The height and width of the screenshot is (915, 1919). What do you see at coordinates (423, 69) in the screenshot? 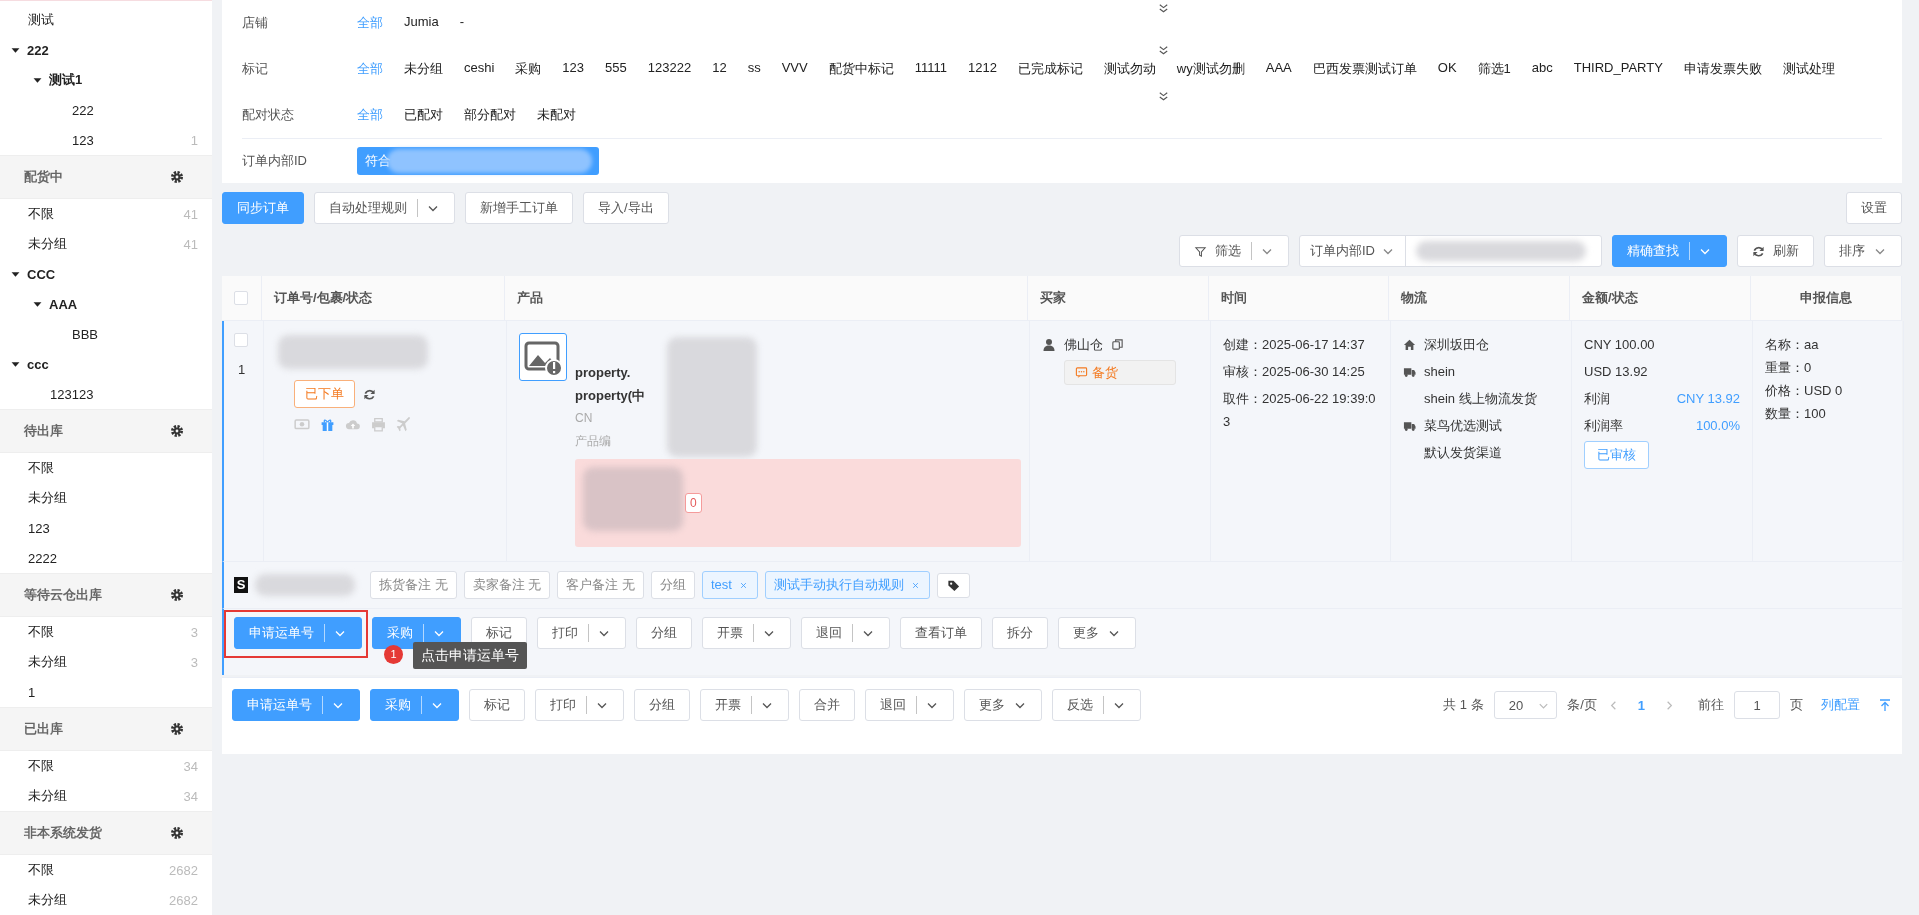
I see `filter-option: 未分组` at bounding box center [423, 69].